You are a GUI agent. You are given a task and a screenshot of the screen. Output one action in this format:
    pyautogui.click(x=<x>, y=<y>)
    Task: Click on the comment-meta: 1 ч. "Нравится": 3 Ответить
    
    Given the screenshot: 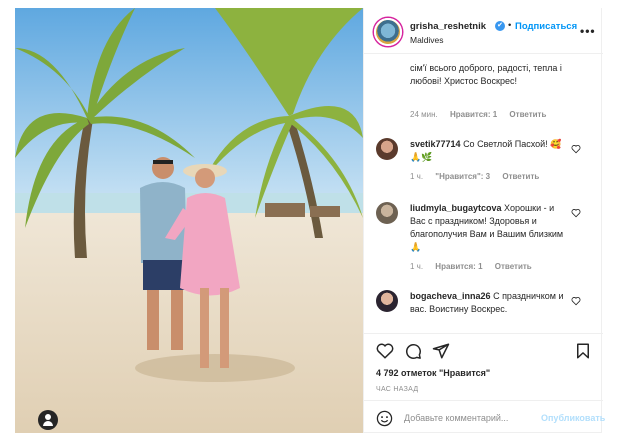 What is the action you would take?
    pyautogui.click(x=479, y=176)
    